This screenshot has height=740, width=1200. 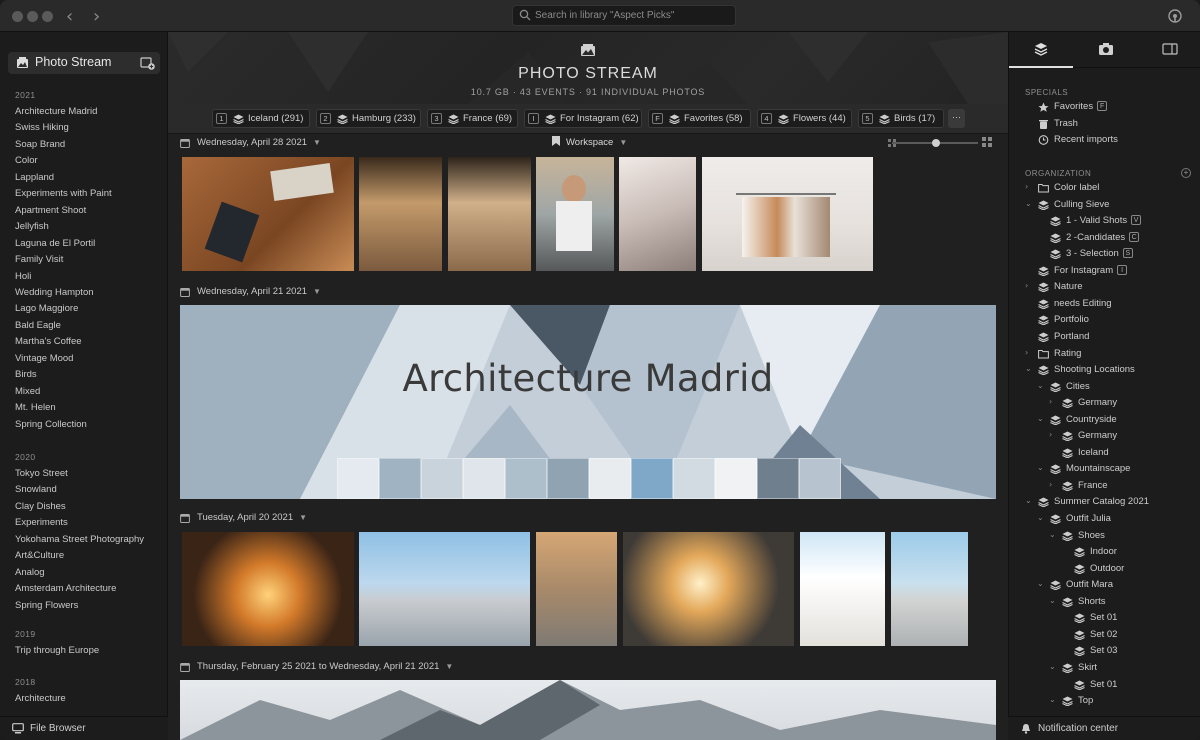 I want to click on back-arrow-icon: ‹, so click(x=69, y=16).